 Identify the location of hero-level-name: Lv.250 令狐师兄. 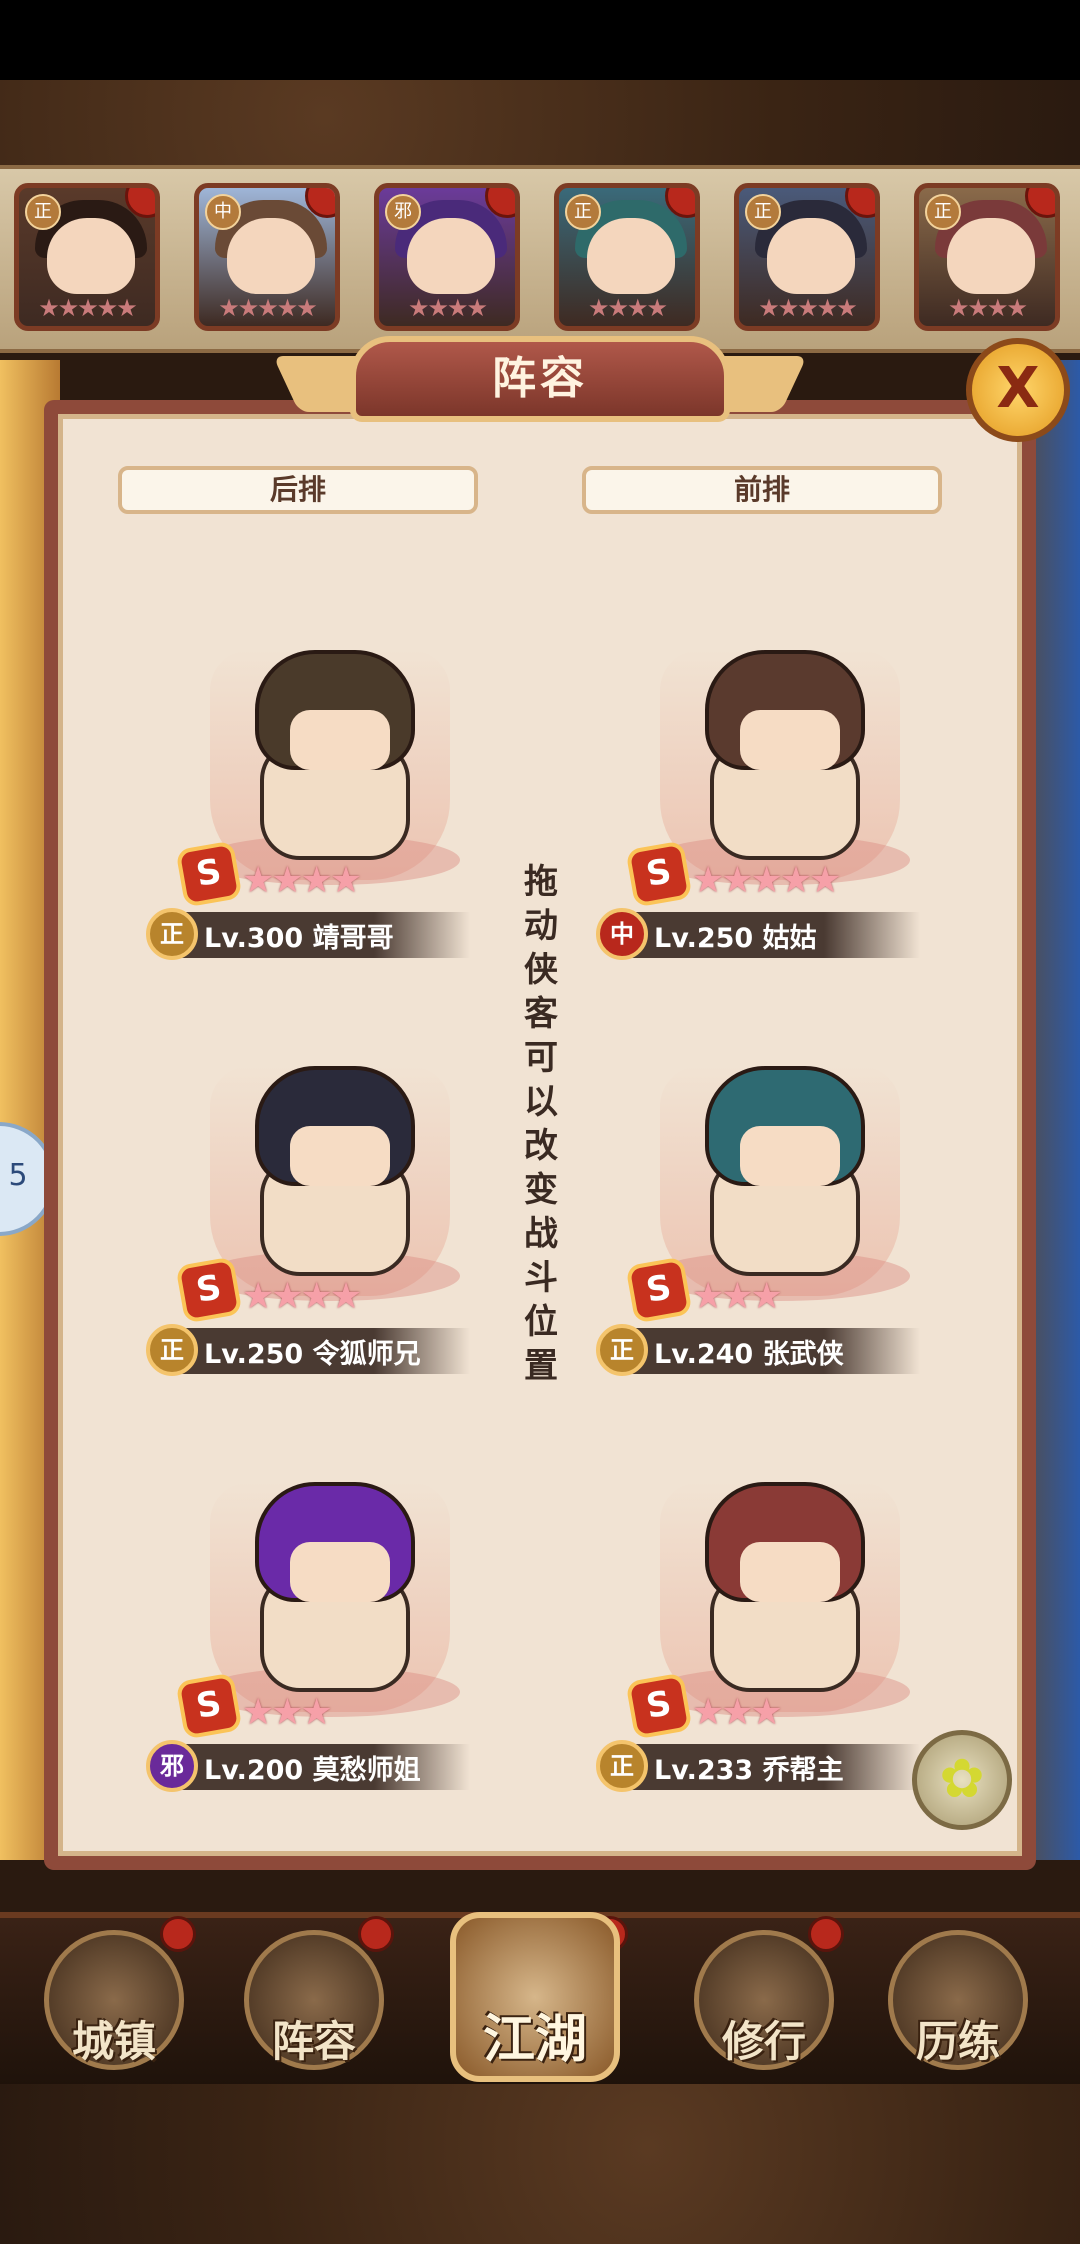
(312, 1354).